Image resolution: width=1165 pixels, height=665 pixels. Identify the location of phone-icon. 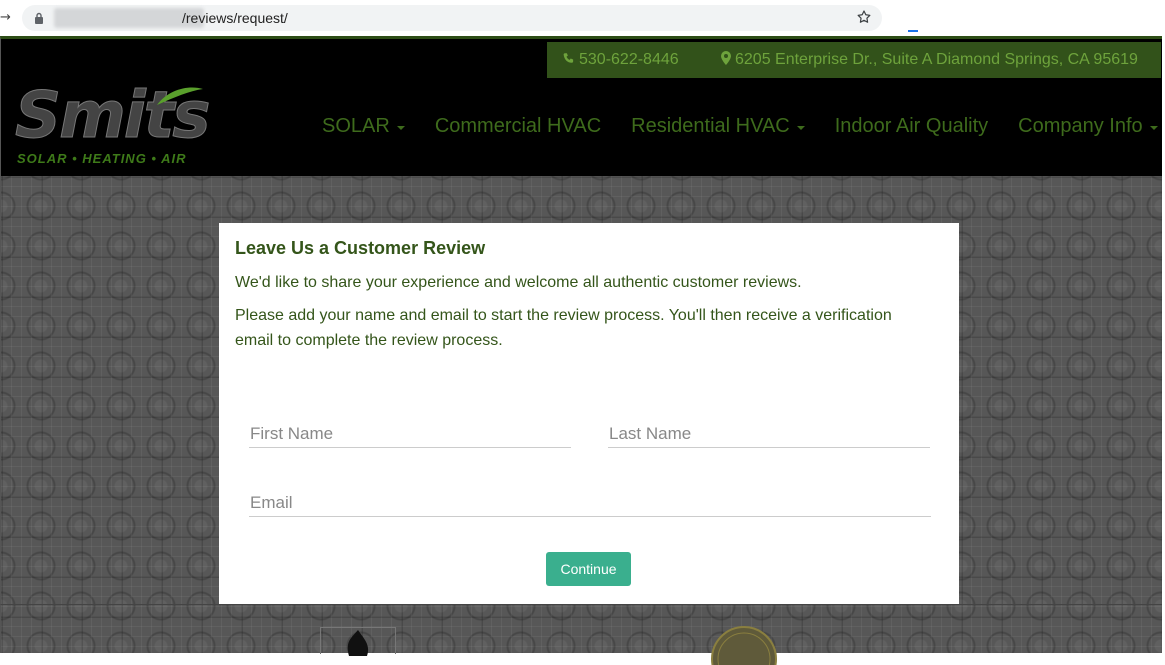
(568, 58).